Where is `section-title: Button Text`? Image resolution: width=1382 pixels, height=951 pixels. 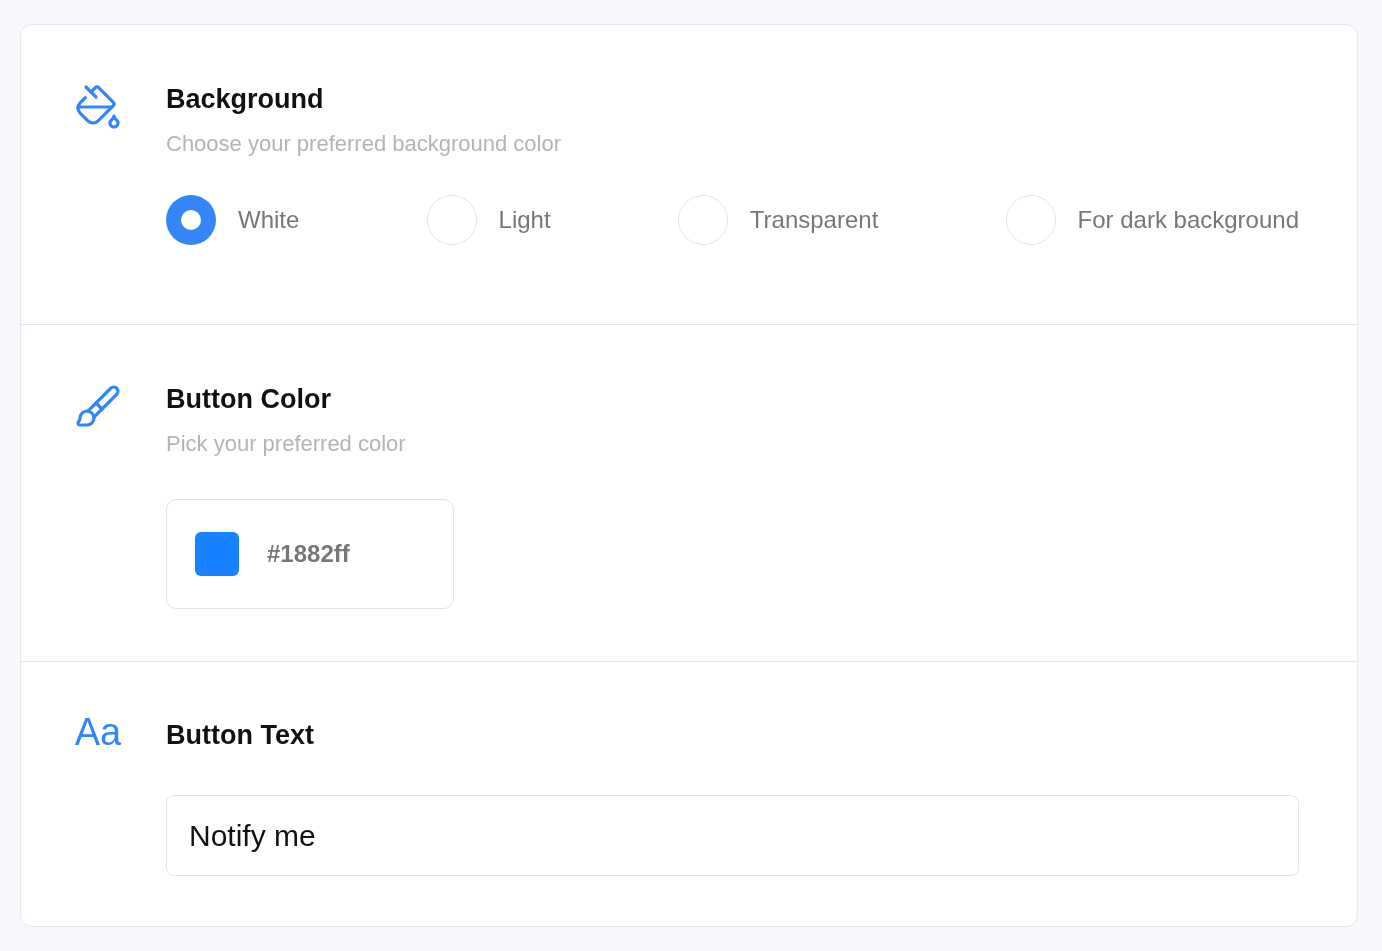 section-title: Button Text is located at coordinates (240, 735).